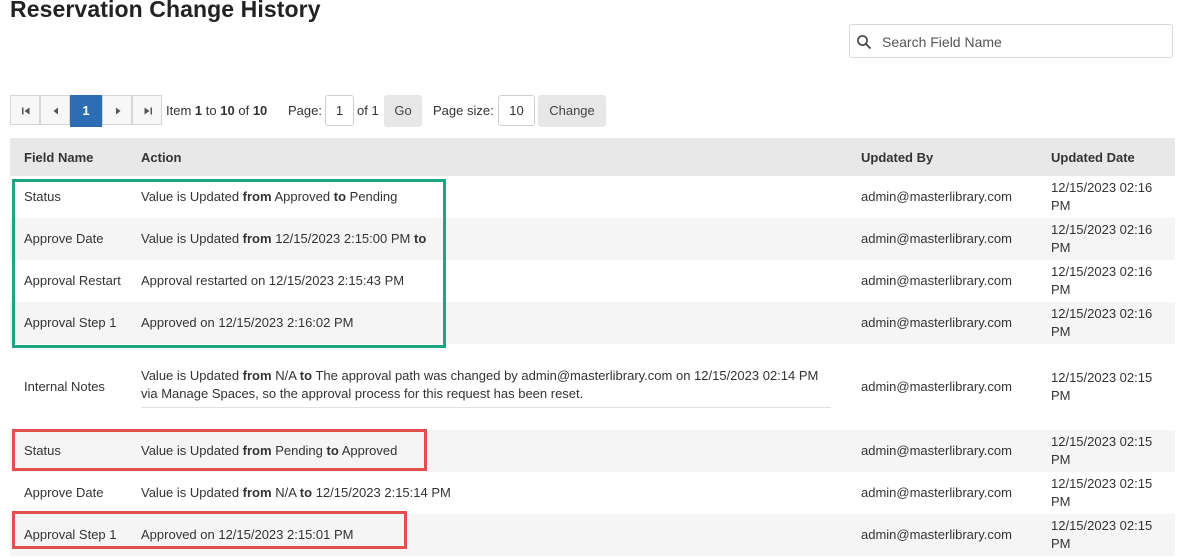 This screenshot has width=1182, height=558. I want to click on page-size-label: Page size:, so click(463, 110).